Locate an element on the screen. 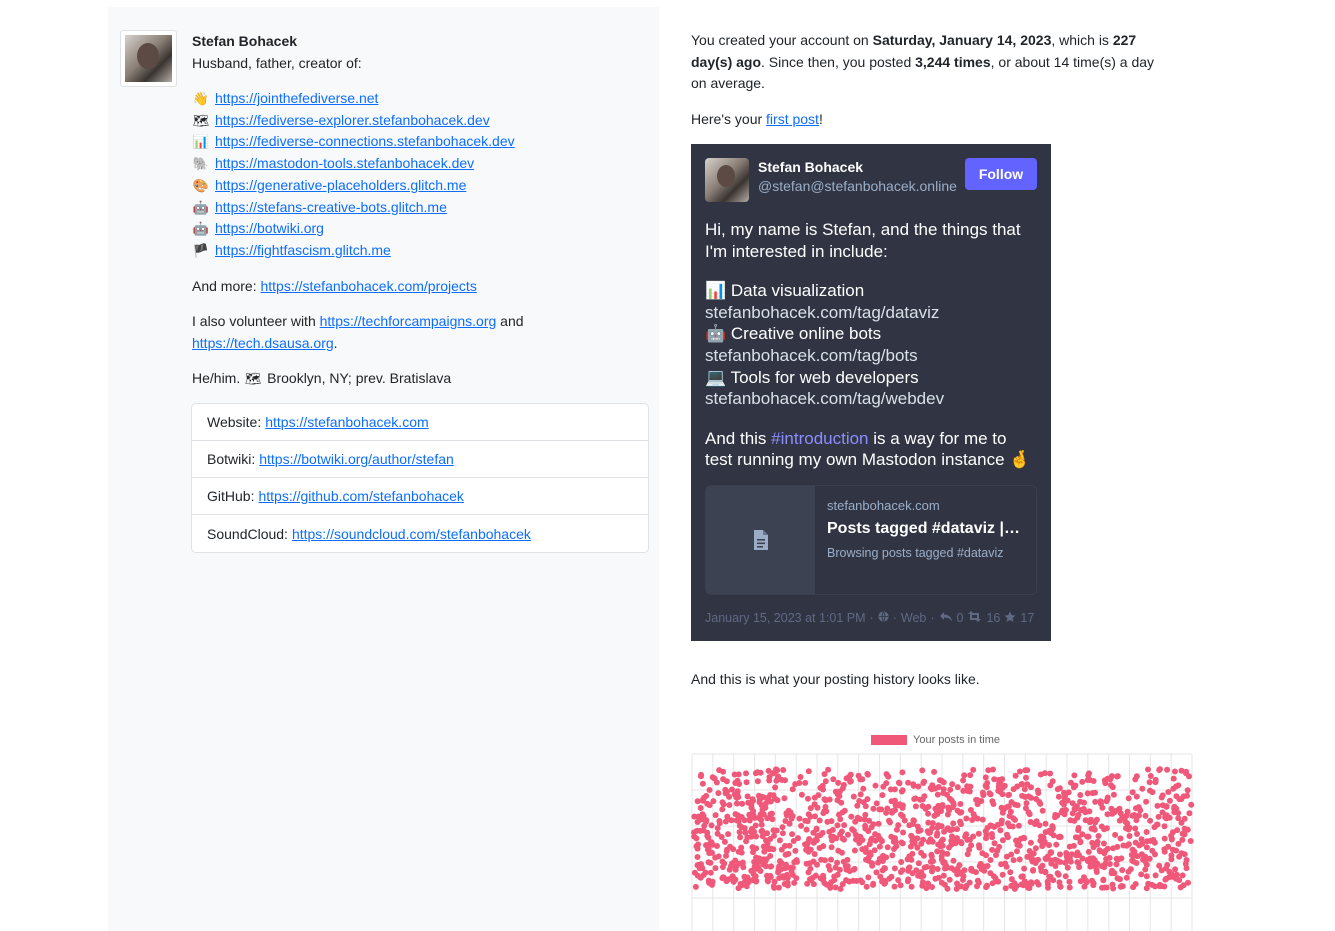 The width and height of the screenshot is (1335, 931). embed-item-link: stefanbohacek.com/tag/bots is located at coordinates (871, 356).